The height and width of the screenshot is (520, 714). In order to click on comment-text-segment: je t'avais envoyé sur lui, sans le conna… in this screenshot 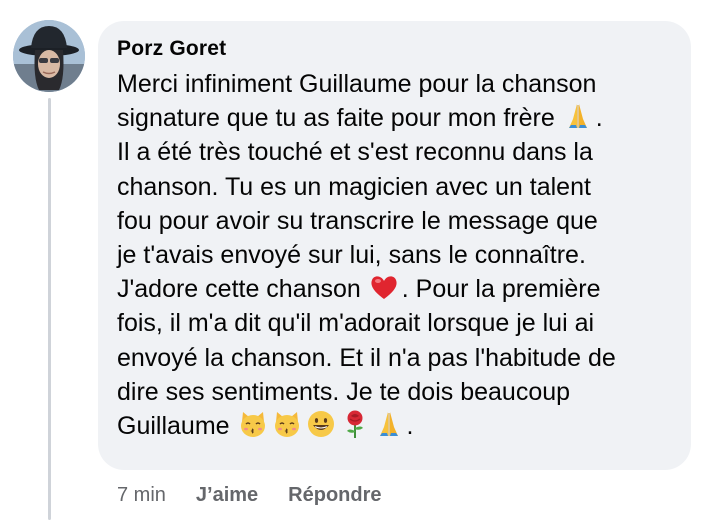, I will do `click(351, 255)`.